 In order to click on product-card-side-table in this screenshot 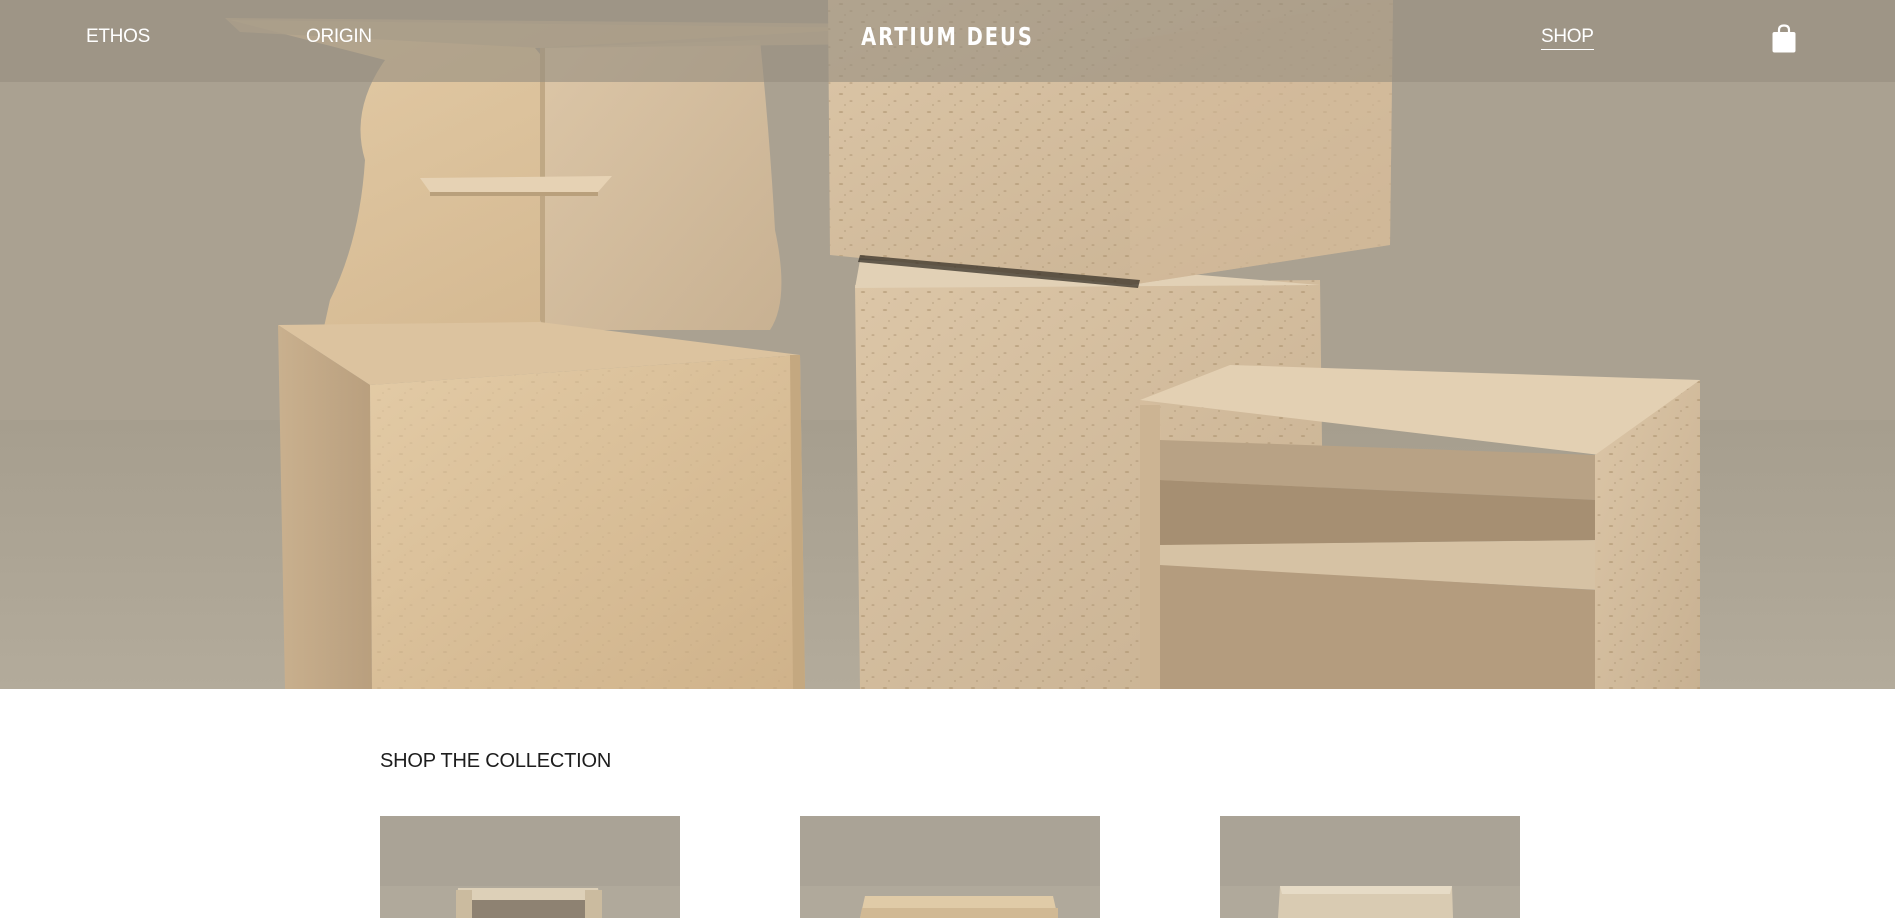, I will do `click(530, 867)`.